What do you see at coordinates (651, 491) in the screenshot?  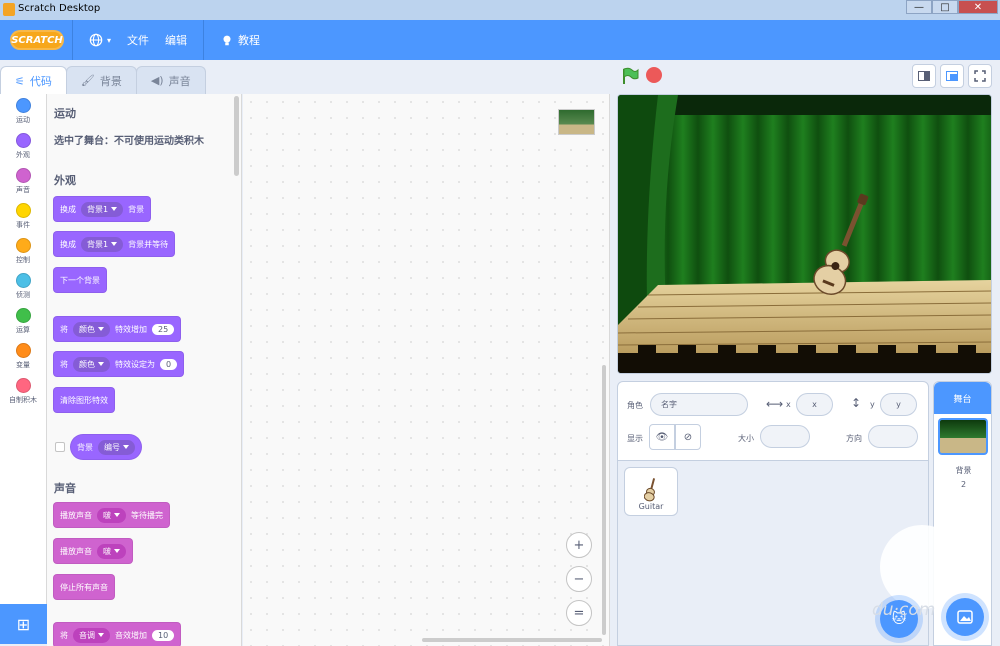 I see `sprite-tile-guitar: Guitar` at bounding box center [651, 491].